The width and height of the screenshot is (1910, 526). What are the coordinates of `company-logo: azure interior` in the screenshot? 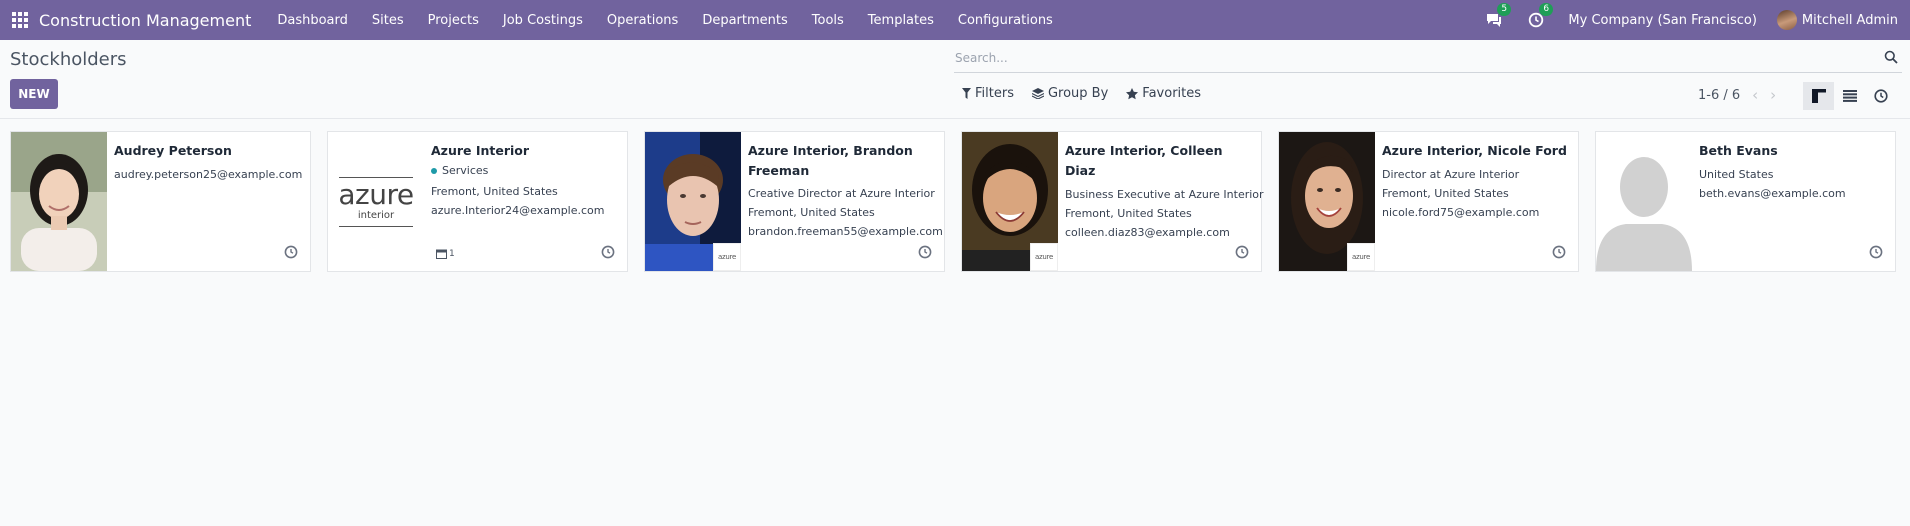 It's located at (376, 201).